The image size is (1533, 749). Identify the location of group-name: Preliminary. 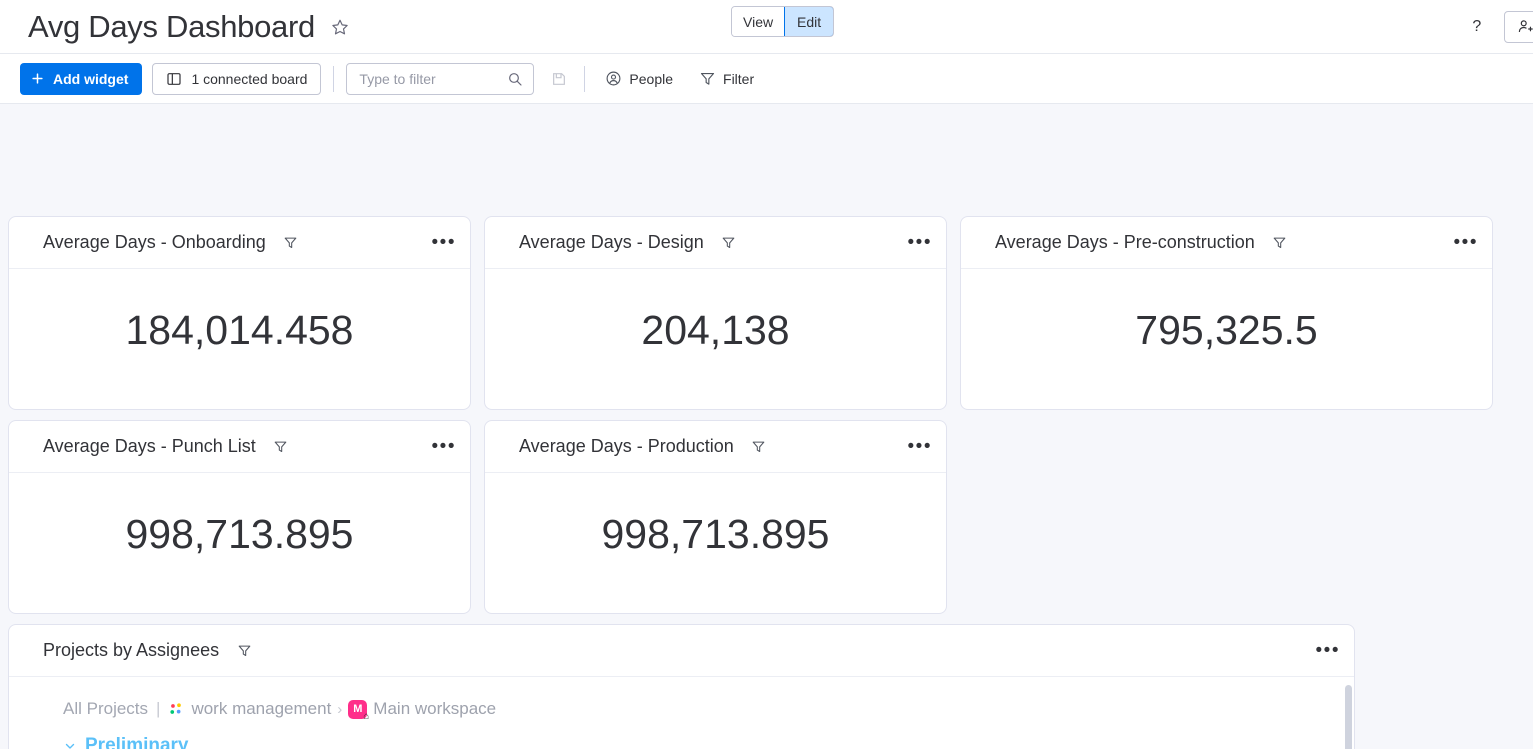
(137, 742).